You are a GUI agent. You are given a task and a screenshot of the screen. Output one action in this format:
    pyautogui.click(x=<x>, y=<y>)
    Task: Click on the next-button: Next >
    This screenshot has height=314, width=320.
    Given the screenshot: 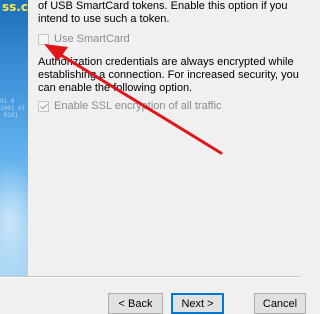 What is the action you would take?
    pyautogui.click(x=197, y=303)
    